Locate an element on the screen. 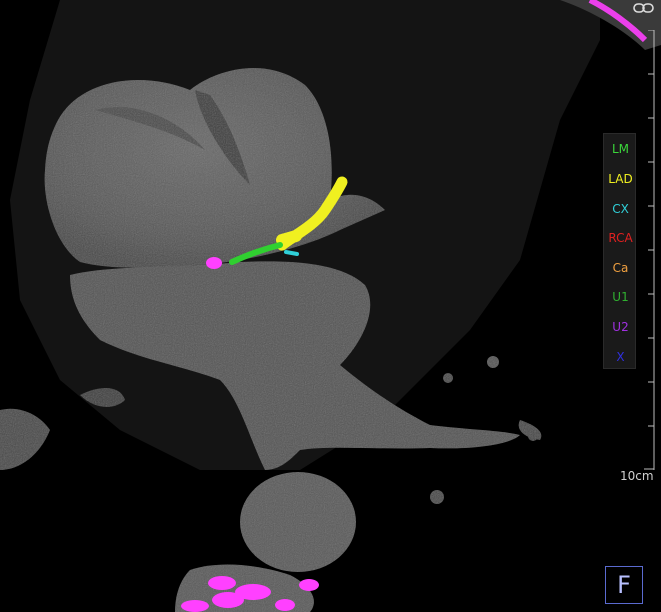 This screenshot has width=661, height=612. segmentation-legend: LM LAD CX RCA Ca U1 U2 X is located at coordinates (619, 251).